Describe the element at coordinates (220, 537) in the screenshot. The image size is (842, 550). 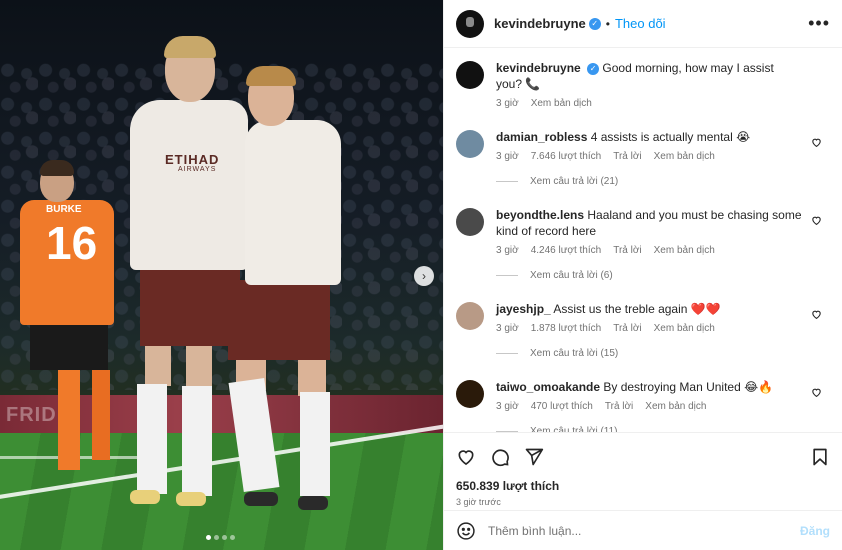
I see `carousel-indicator` at that location.